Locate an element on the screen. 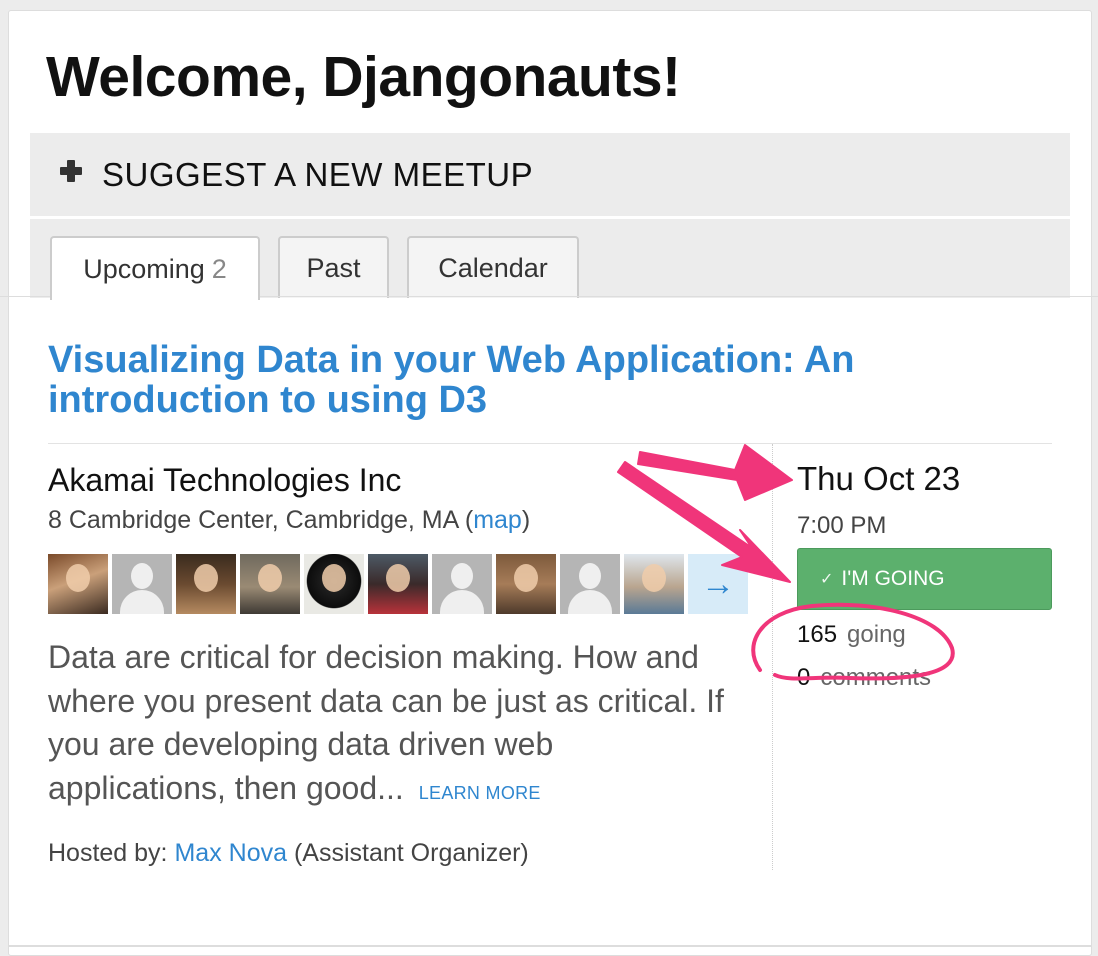 The height and width of the screenshot is (956, 1098). host-name-link: Max Nova is located at coordinates (230, 853).